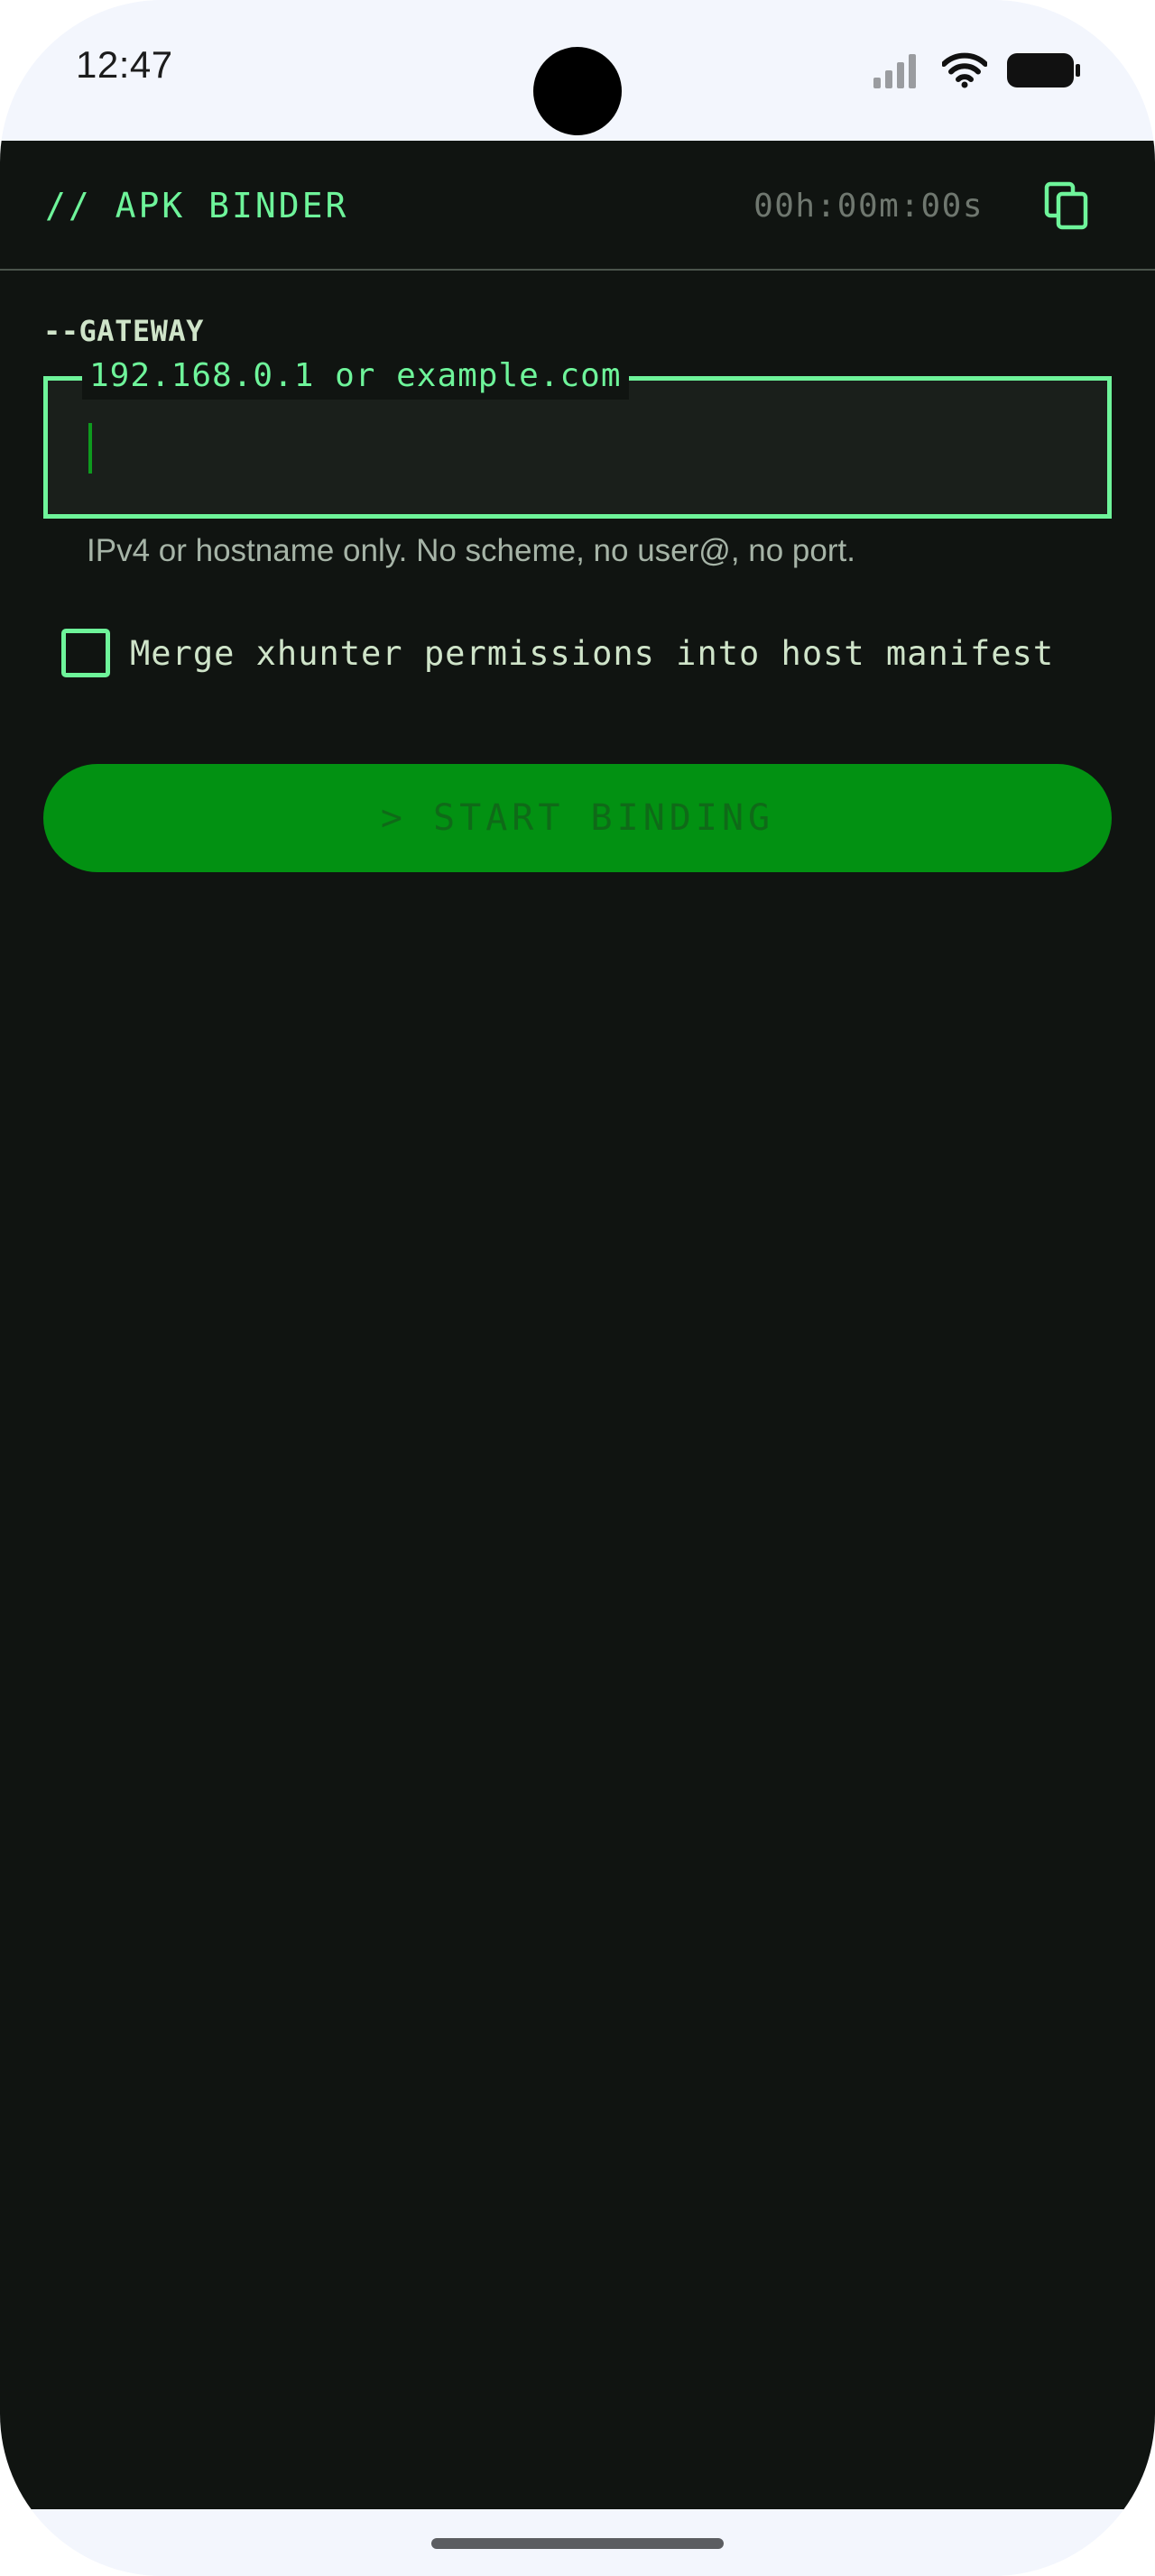  What do you see at coordinates (1043, 70) in the screenshot?
I see `battery-icon` at bounding box center [1043, 70].